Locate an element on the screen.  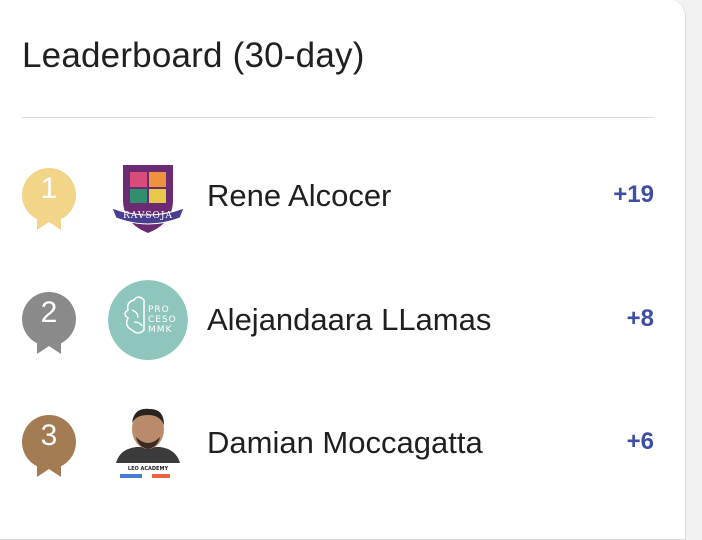
user-name: Alejandaara LLamas is located at coordinates (349, 320).